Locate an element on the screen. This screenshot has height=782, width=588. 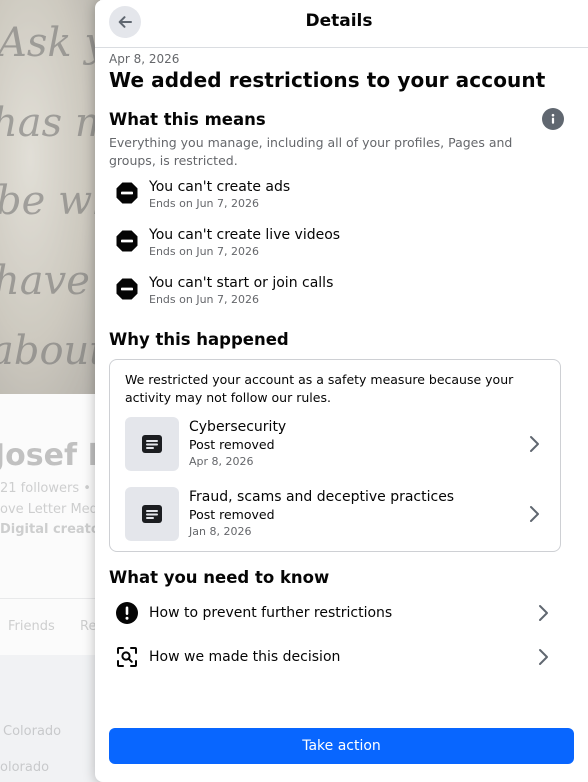
what-this-means-header: What this means is located at coordinates (336, 119).